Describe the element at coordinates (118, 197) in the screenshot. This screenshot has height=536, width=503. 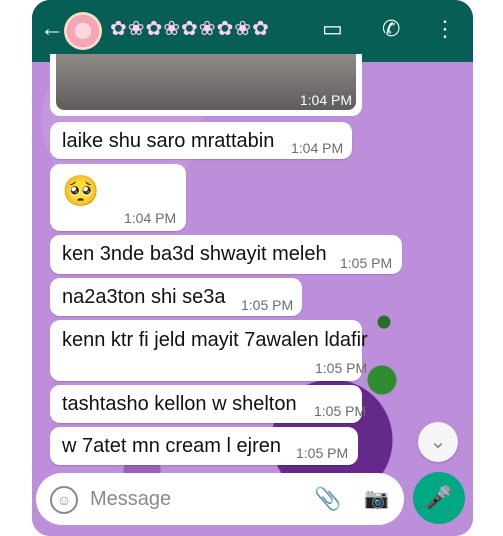
I see `message-bubble: 🥺 1:04 PM` at that location.